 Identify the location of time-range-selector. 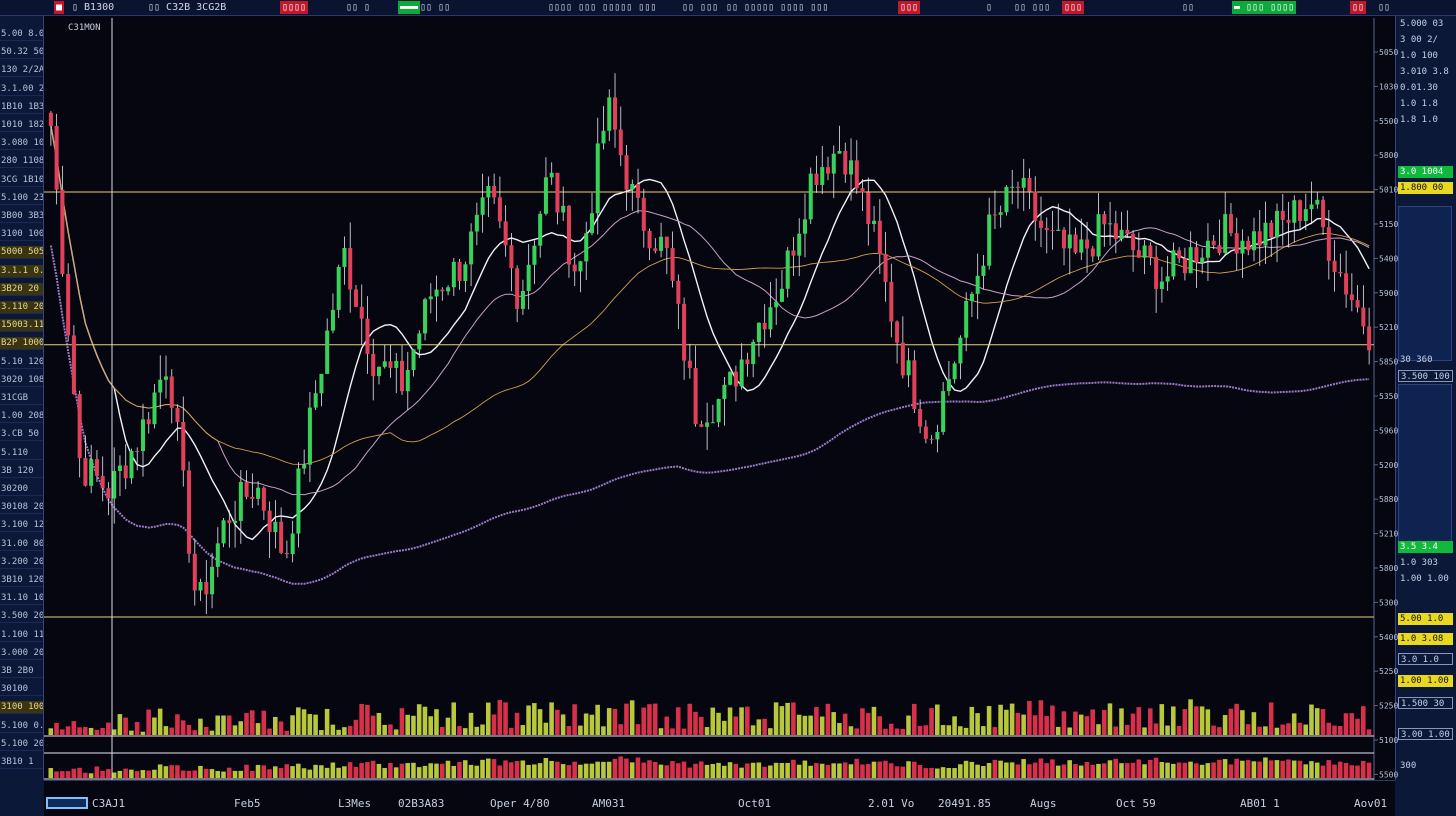
(67, 803).